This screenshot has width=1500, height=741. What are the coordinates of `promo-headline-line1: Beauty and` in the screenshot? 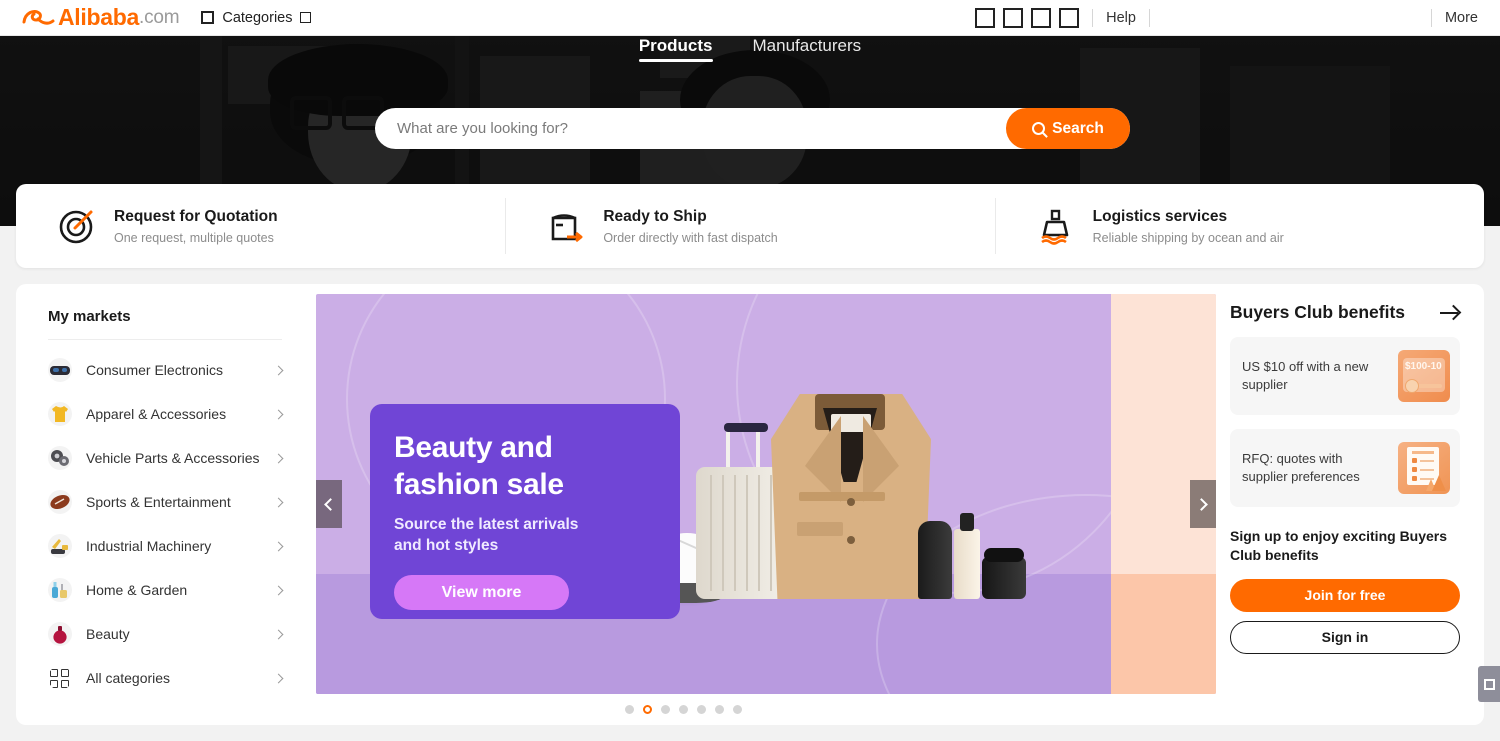 It's located at (473, 447).